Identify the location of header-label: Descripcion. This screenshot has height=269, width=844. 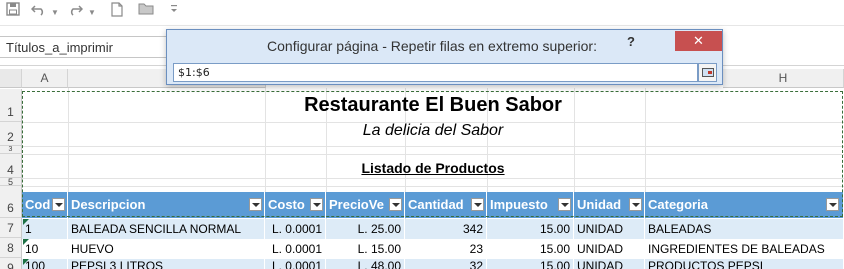
(108, 204).